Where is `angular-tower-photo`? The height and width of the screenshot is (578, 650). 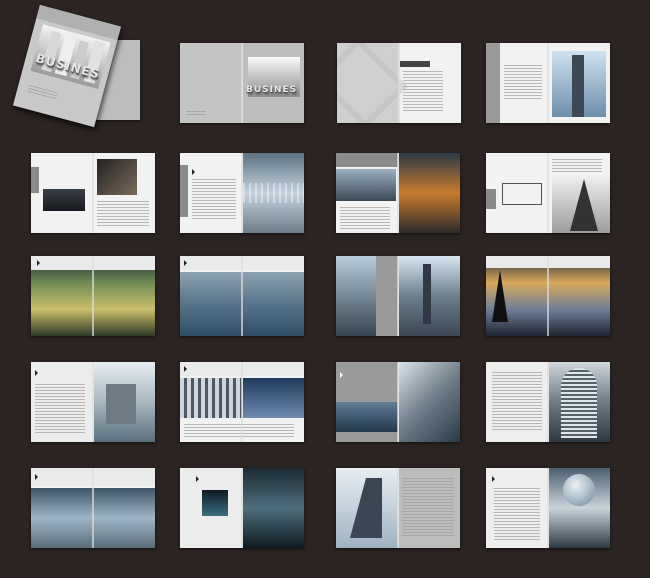
angular-tower-photo is located at coordinates (367, 508).